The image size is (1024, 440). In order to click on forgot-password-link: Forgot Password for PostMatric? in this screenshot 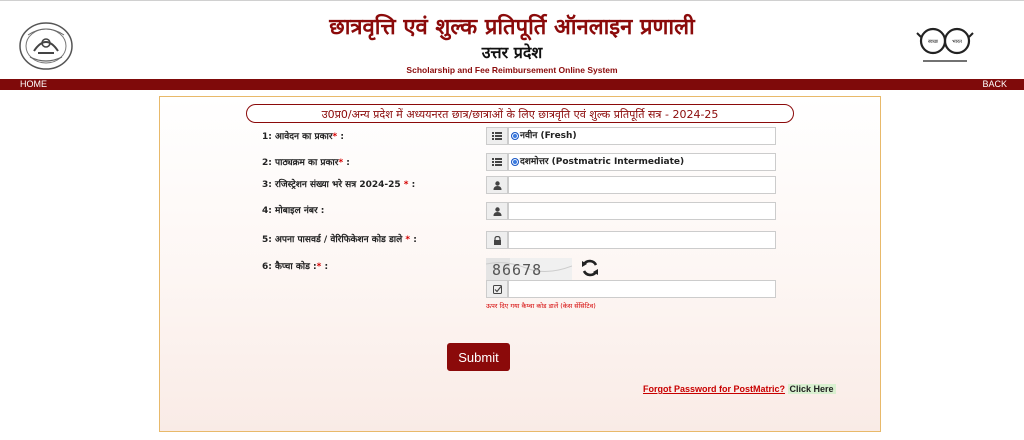, I will do `click(714, 389)`.